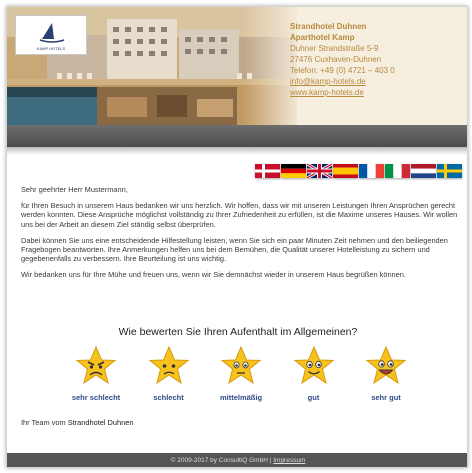  Describe the element at coordinates (322, 37) in the screenshot. I see `hotel-name-2: Aparthotel Kamp` at that location.